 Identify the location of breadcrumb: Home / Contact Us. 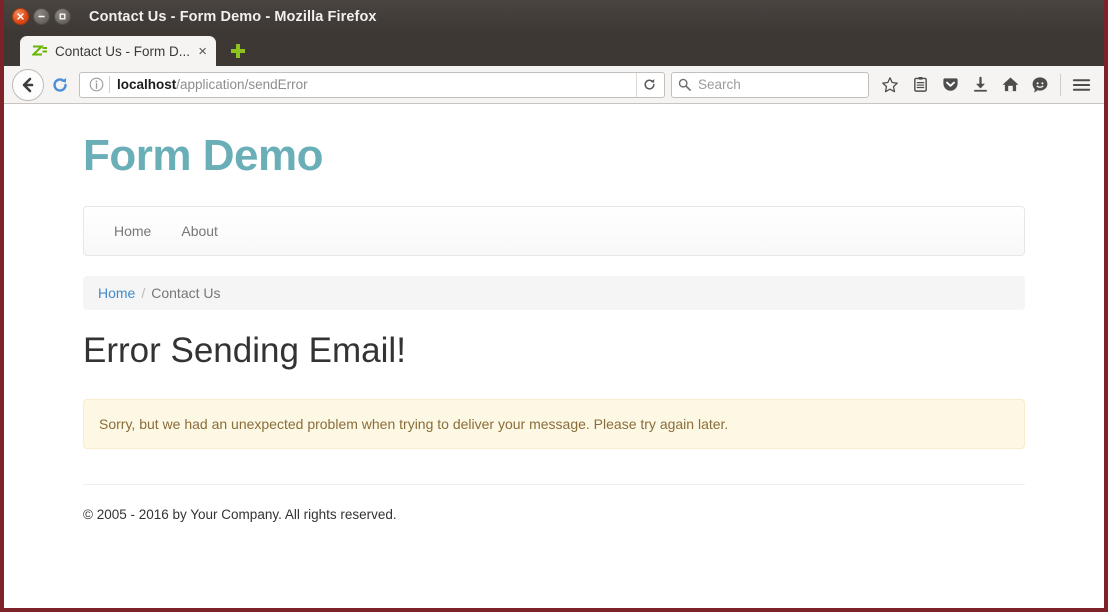
(554, 293).